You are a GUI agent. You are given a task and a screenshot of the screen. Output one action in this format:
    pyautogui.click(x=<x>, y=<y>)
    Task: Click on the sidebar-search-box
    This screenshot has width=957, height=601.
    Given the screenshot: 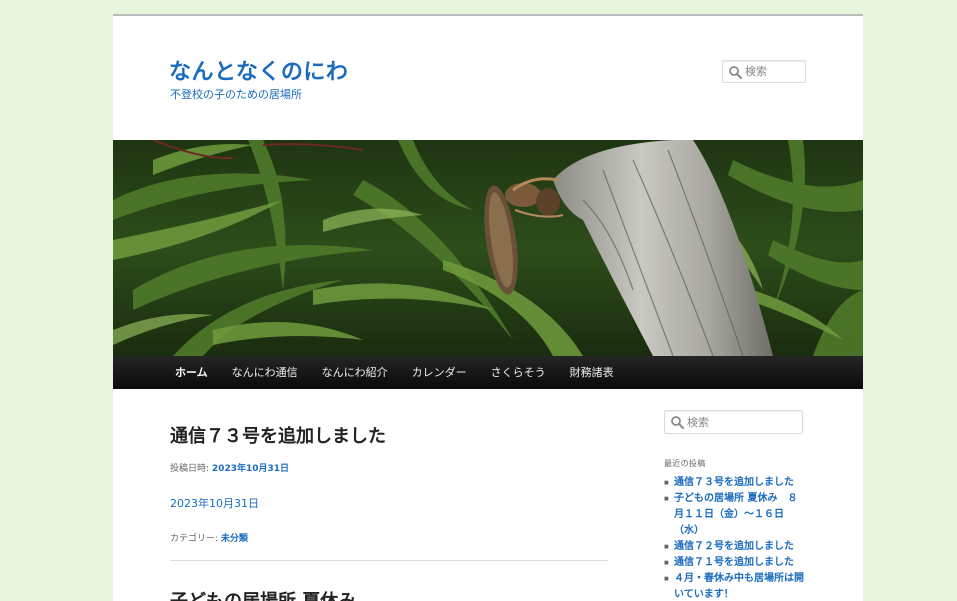 What is the action you would take?
    pyautogui.click(x=733, y=422)
    